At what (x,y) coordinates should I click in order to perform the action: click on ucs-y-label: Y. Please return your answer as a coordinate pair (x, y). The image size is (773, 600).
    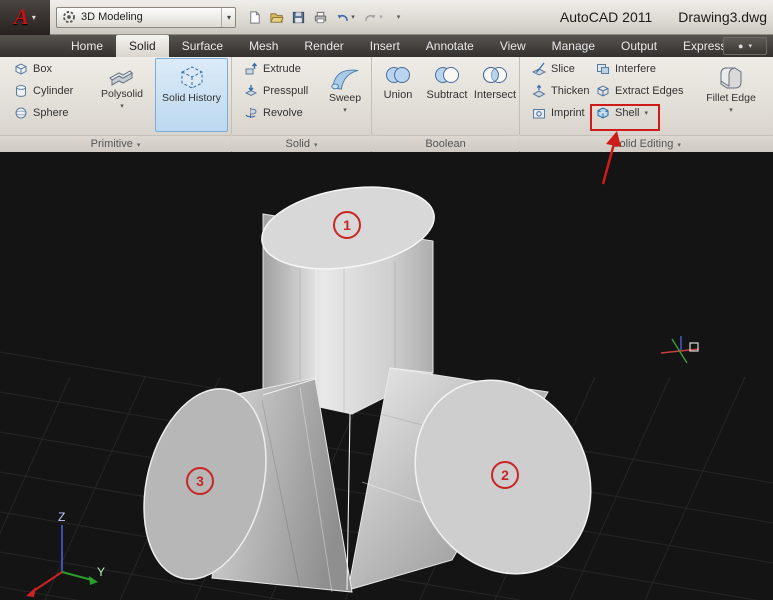
    Looking at the image, I should click on (101, 572).